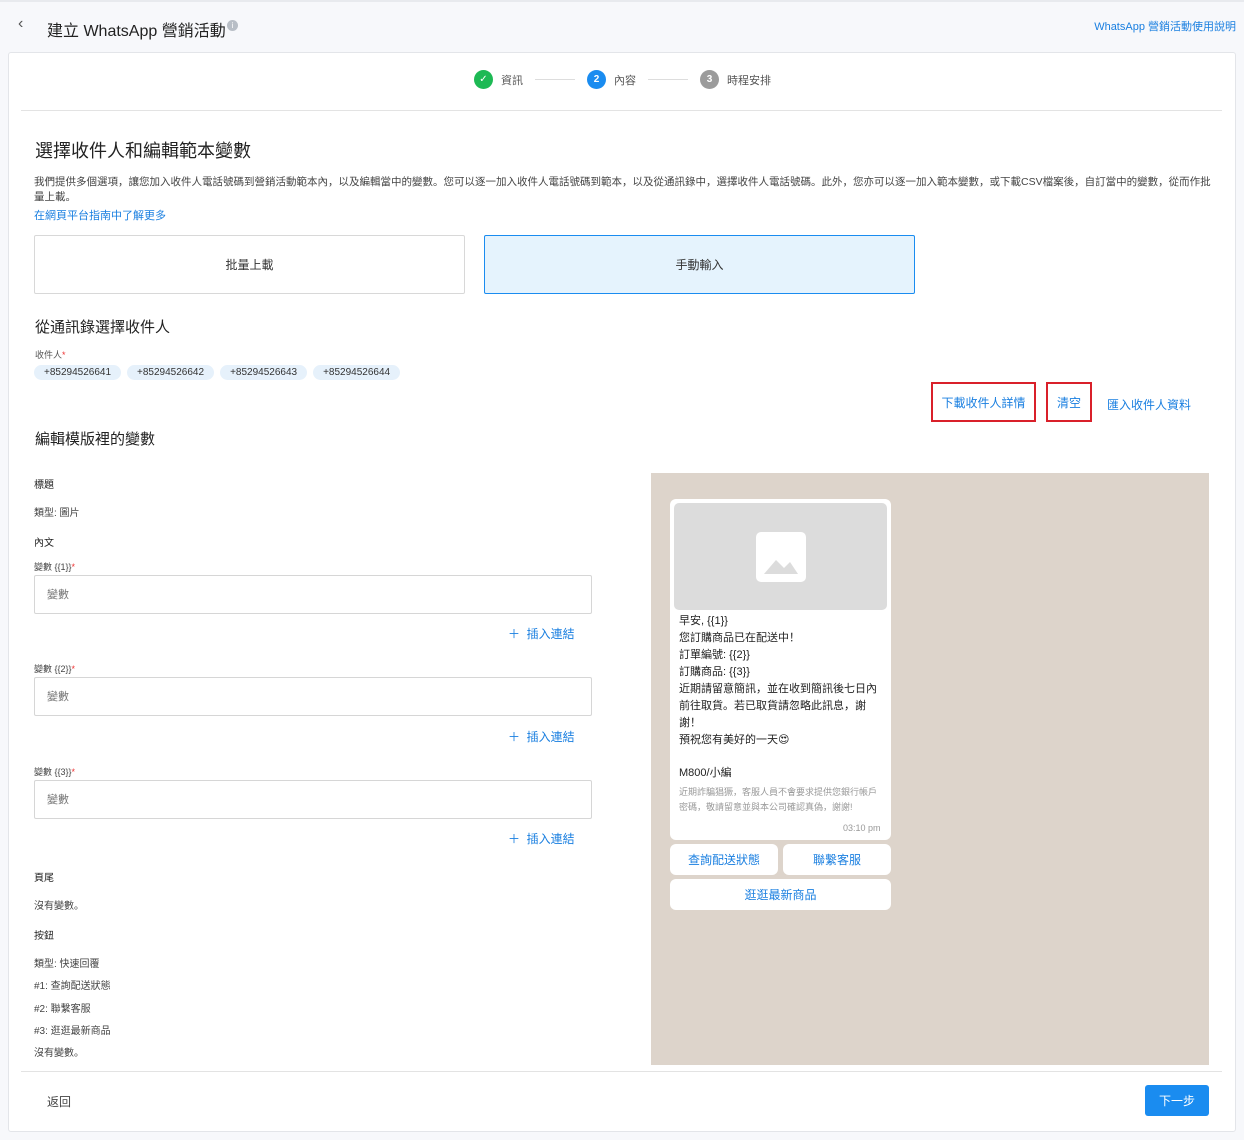 The width and height of the screenshot is (1244, 1140). I want to click on bulk-upload-option: 批量上載, so click(249, 264).